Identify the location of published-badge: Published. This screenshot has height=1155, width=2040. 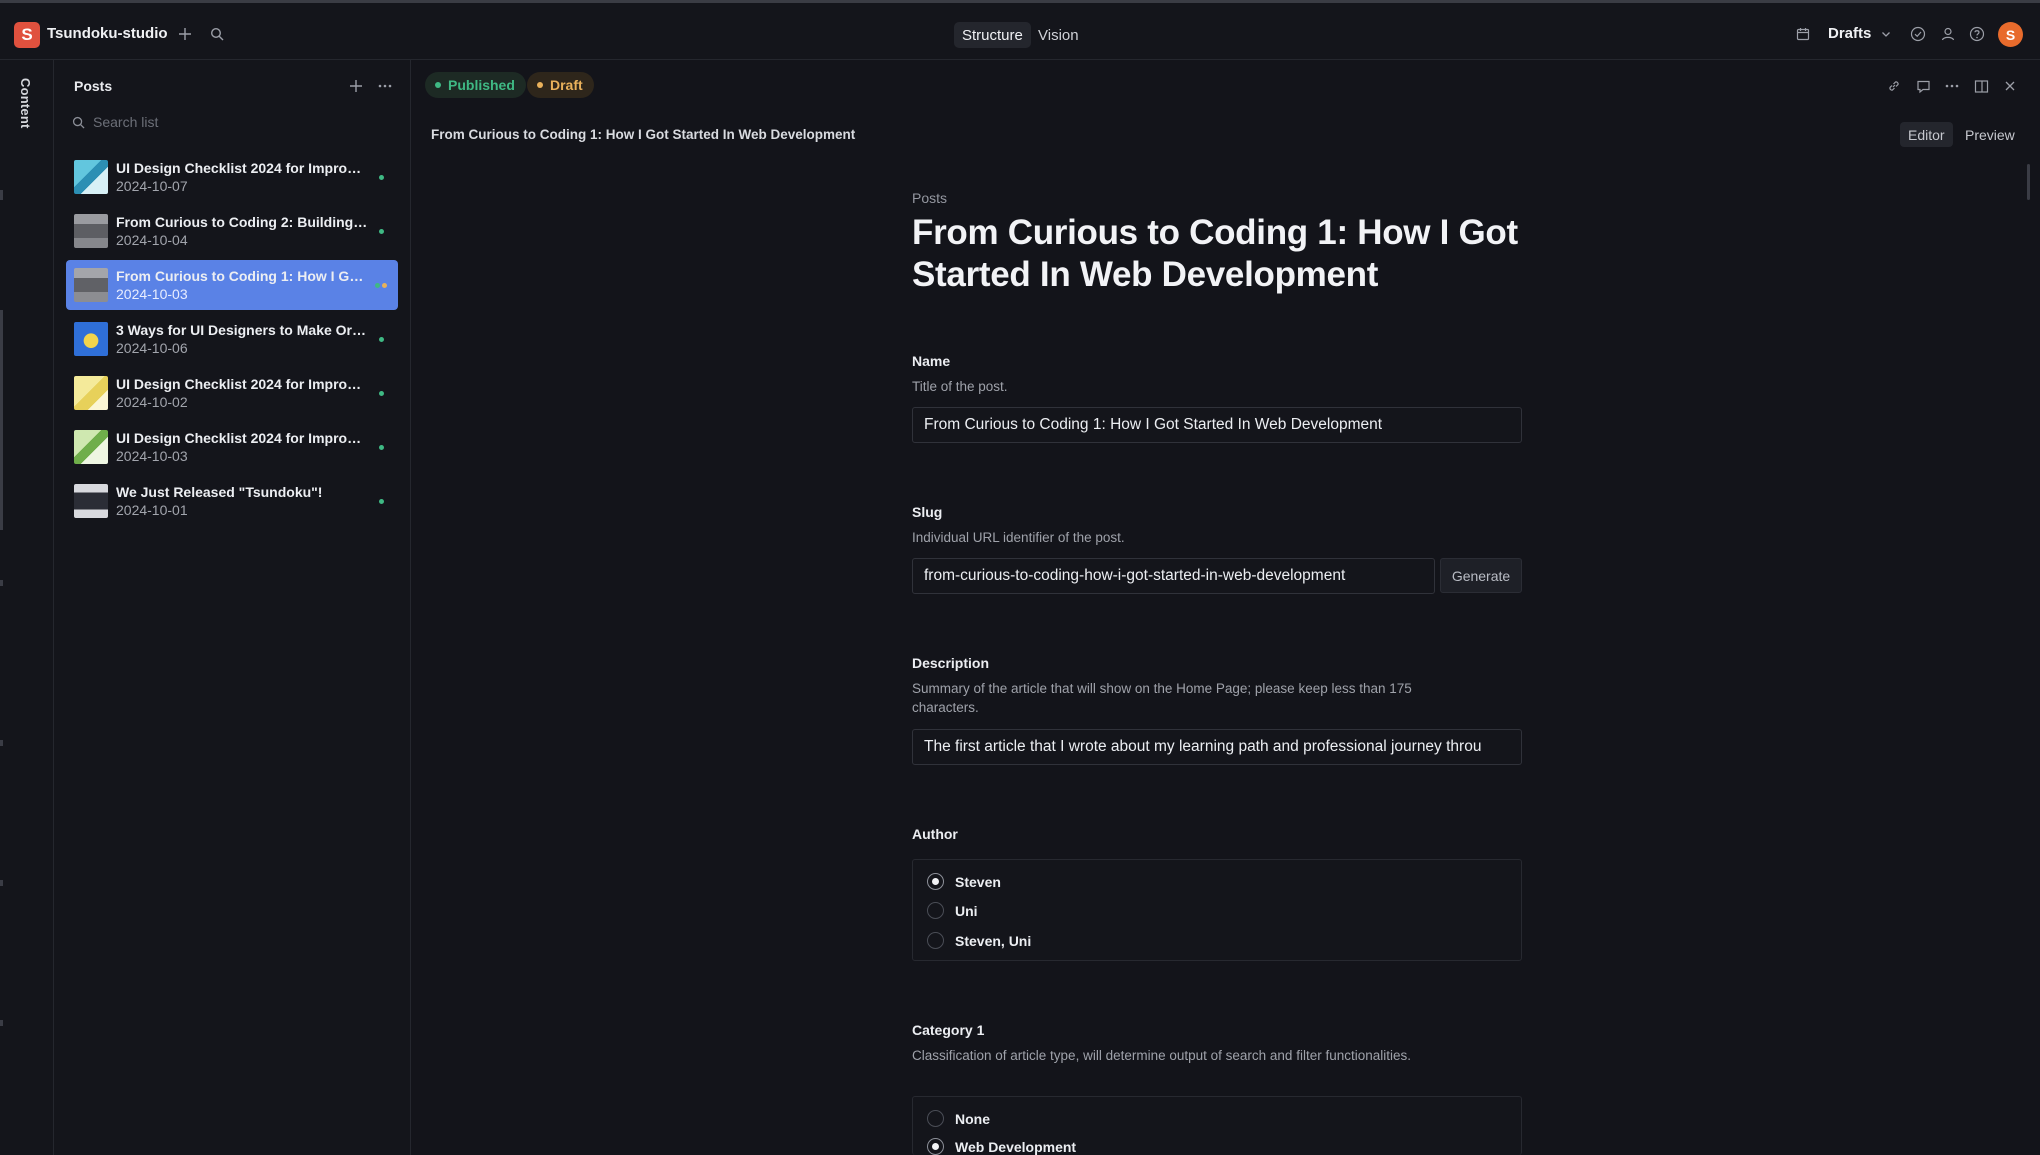
(475, 85).